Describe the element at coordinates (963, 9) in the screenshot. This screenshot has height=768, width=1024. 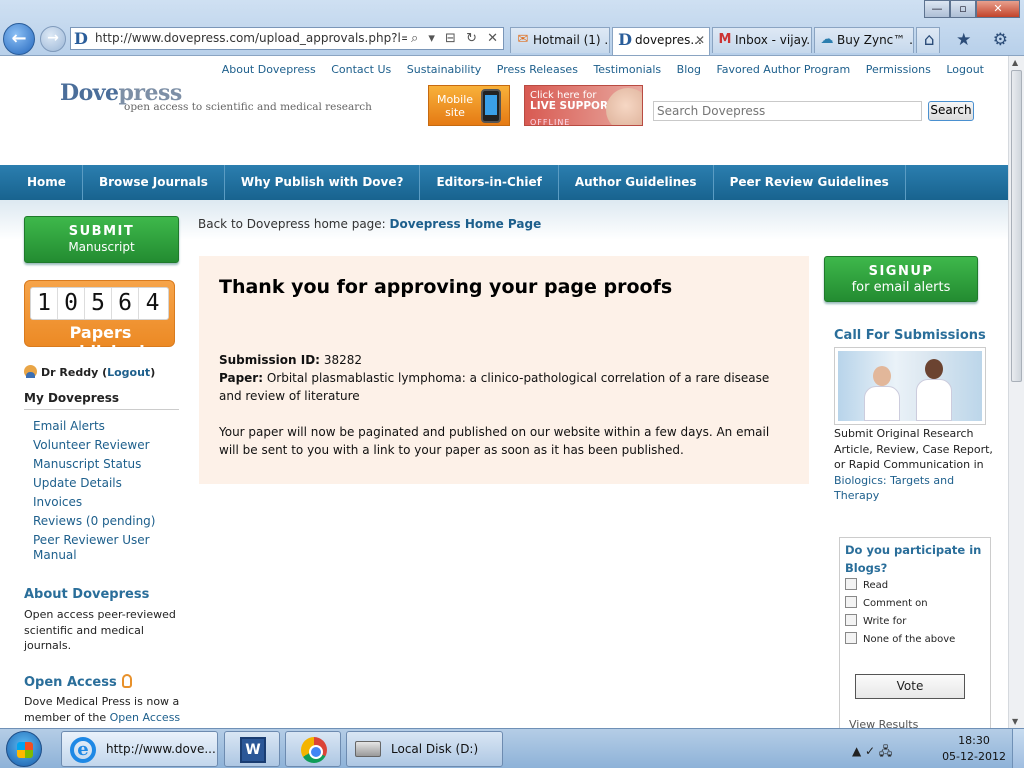
I see `maximize-button: ▫` at that location.